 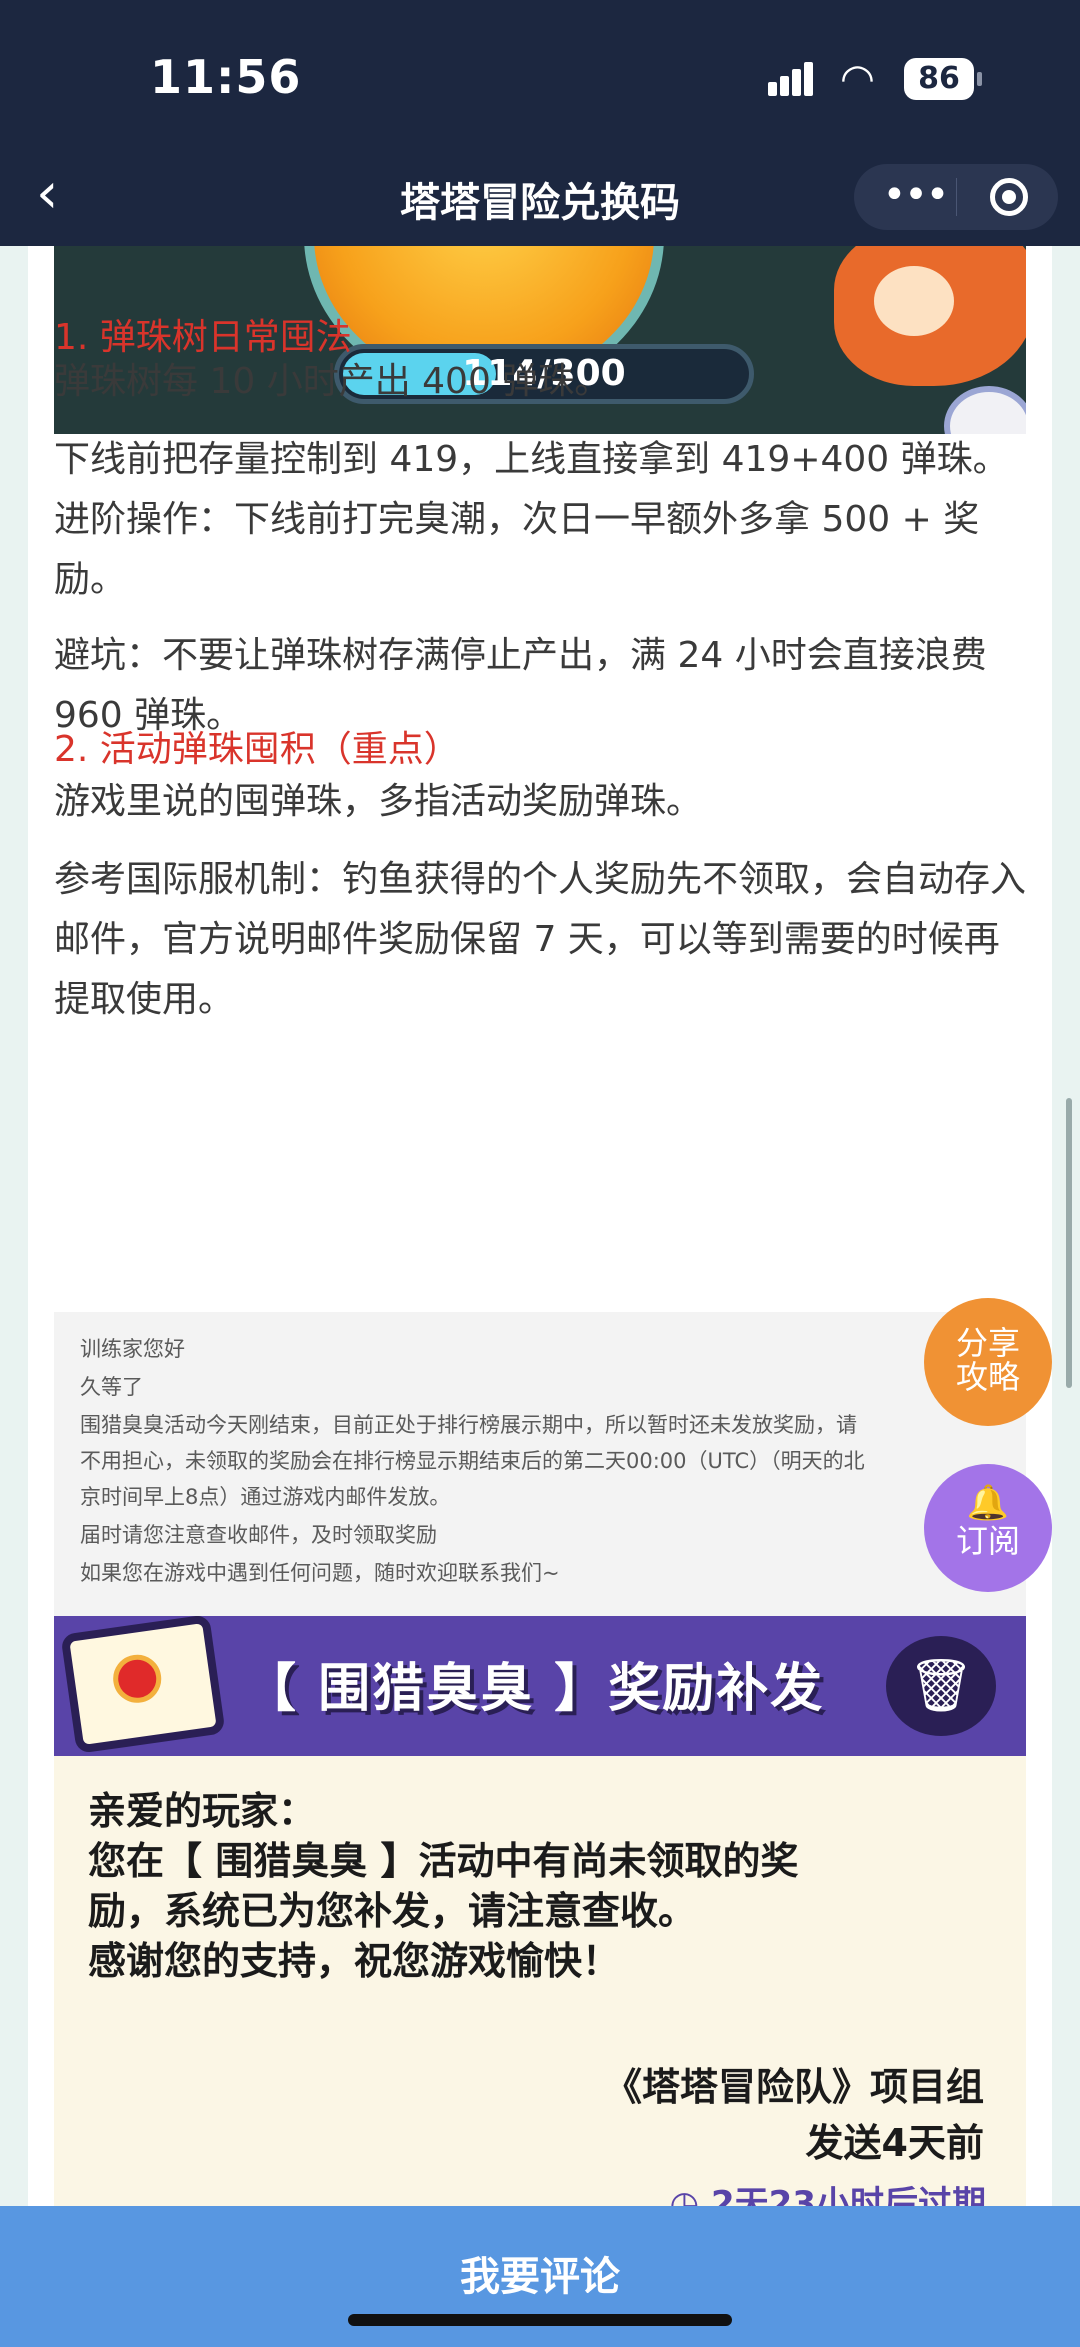 I want to click on mini-program-capsule: •••, so click(x=956, y=197).